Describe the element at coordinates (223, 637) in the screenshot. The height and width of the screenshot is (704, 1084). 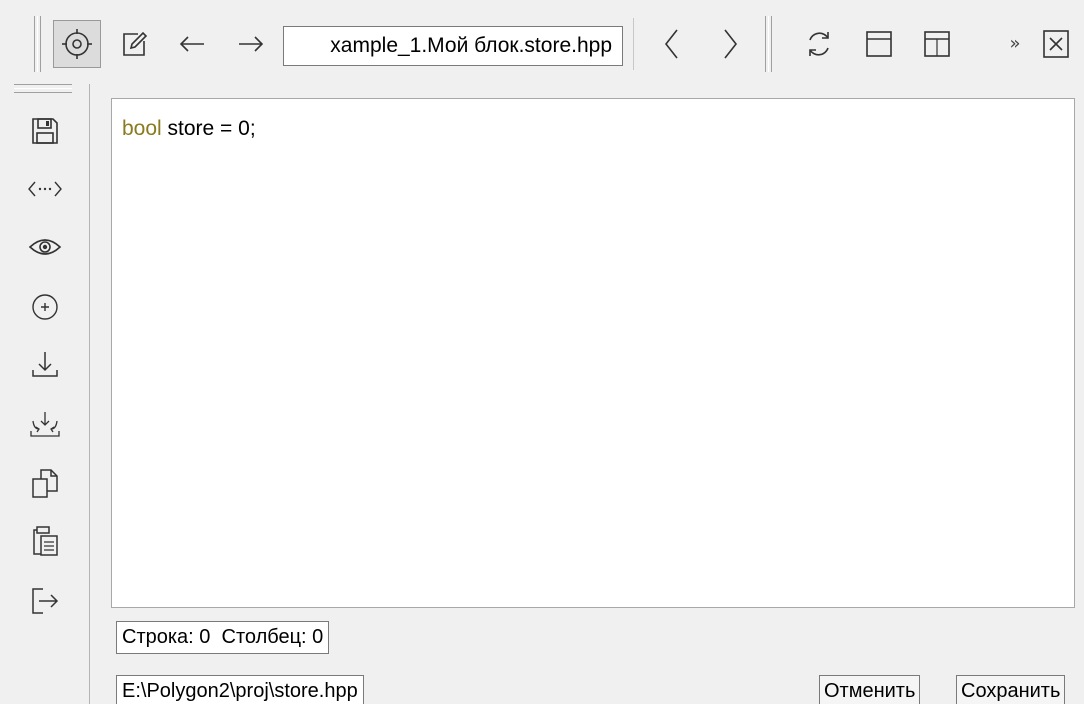
I see `cursor-position-label: Строка: 0 Столбец: 0` at that location.